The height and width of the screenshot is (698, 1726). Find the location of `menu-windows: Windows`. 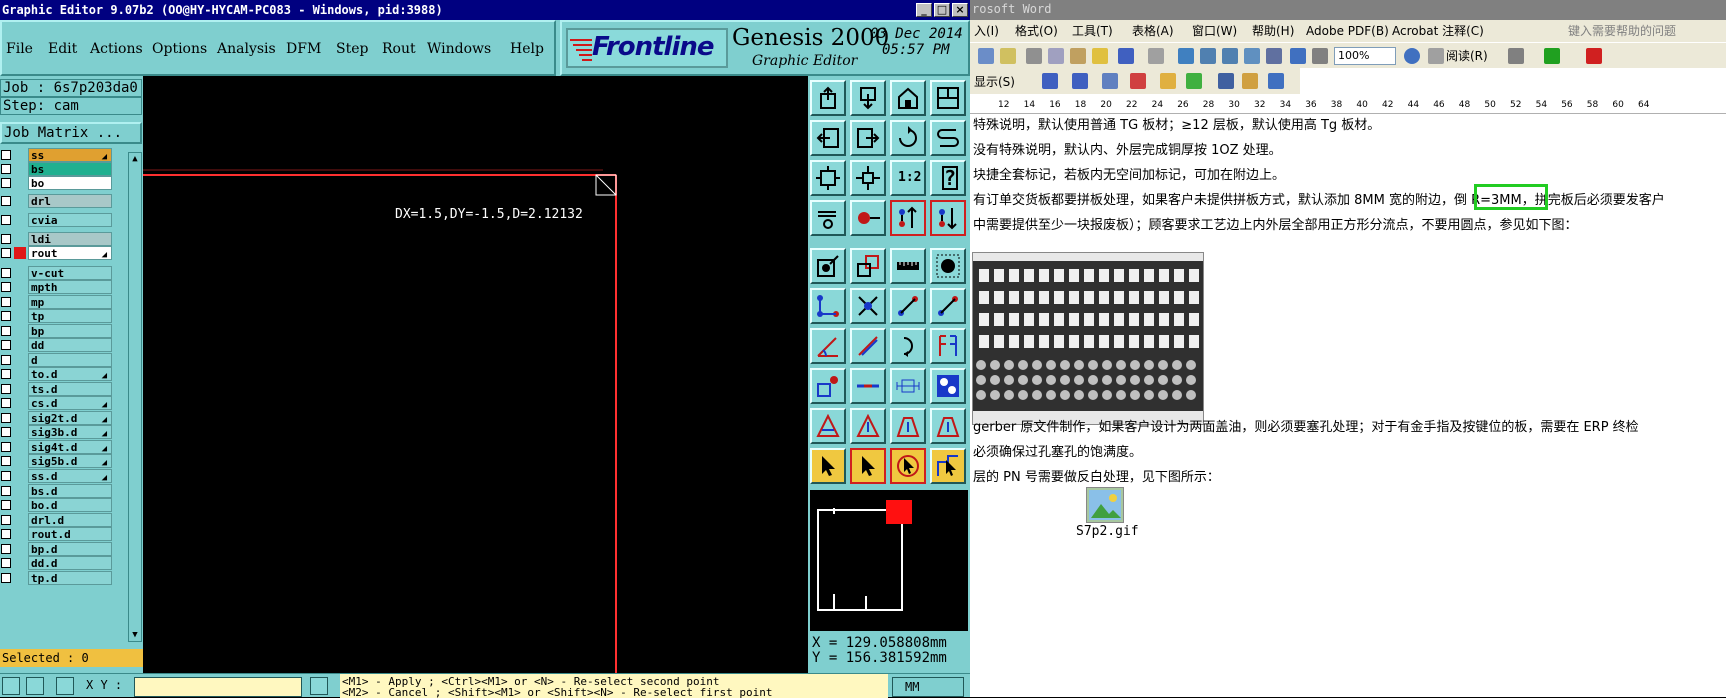

menu-windows: Windows is located at coordinates (459, 49).